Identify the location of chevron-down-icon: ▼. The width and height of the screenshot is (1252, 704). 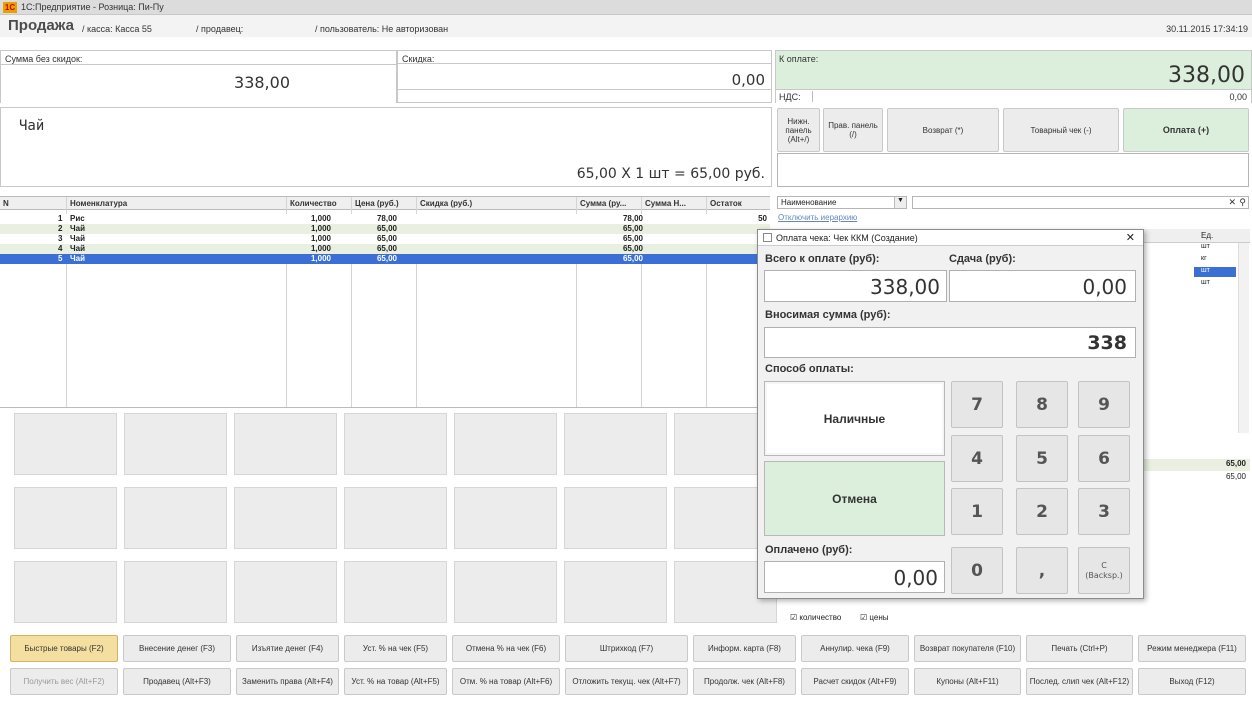
(900, 202).